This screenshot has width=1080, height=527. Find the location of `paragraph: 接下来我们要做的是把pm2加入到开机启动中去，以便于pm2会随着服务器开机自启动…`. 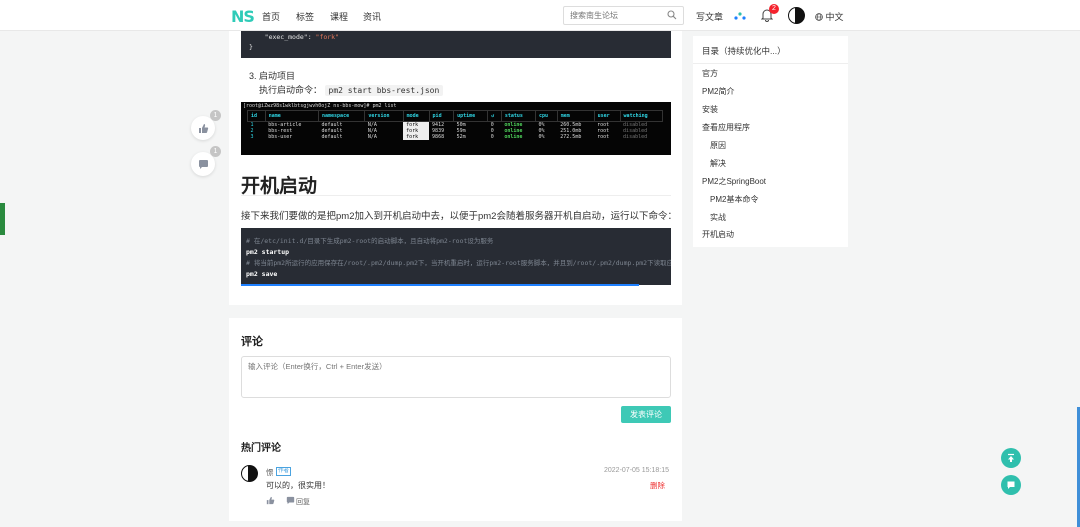

paragraph: 接下来我们要做的是把pm2加入到开机启动中去，以便于pm2会随着服务器开机自启动… is located at coordinates (459, 216).